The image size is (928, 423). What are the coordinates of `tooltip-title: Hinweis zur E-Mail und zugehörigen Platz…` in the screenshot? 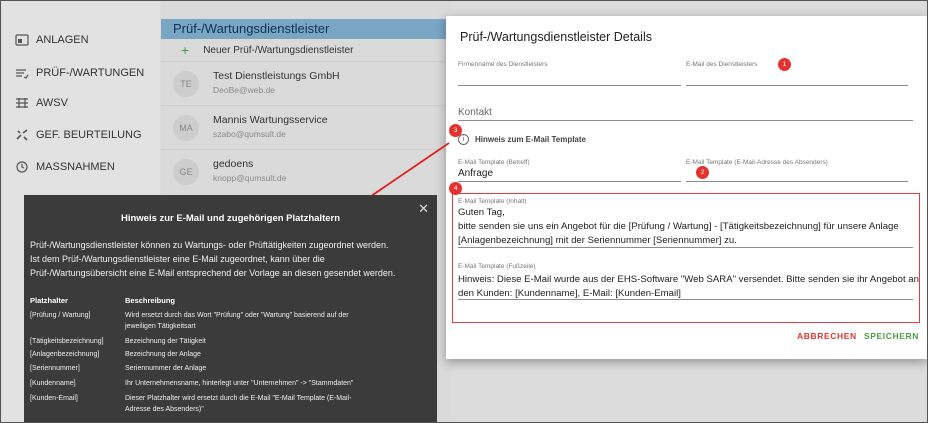 It's located at (230, 218).